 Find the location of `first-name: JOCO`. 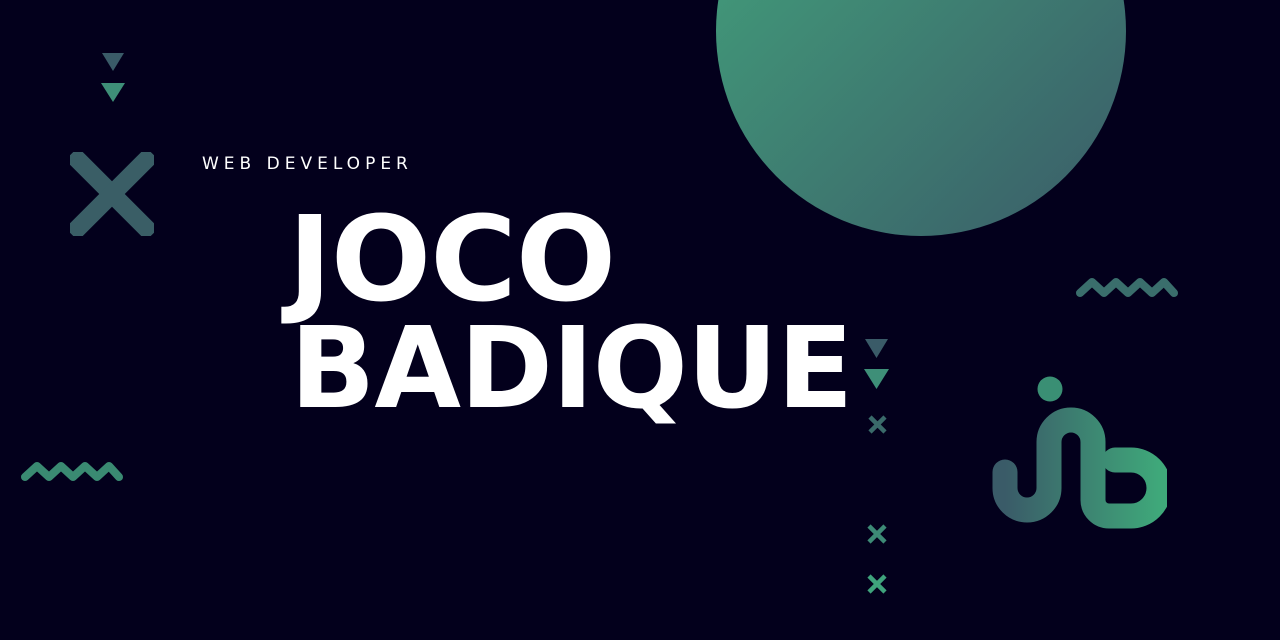

first-name: JOCO is located at coordinates (452, 259).